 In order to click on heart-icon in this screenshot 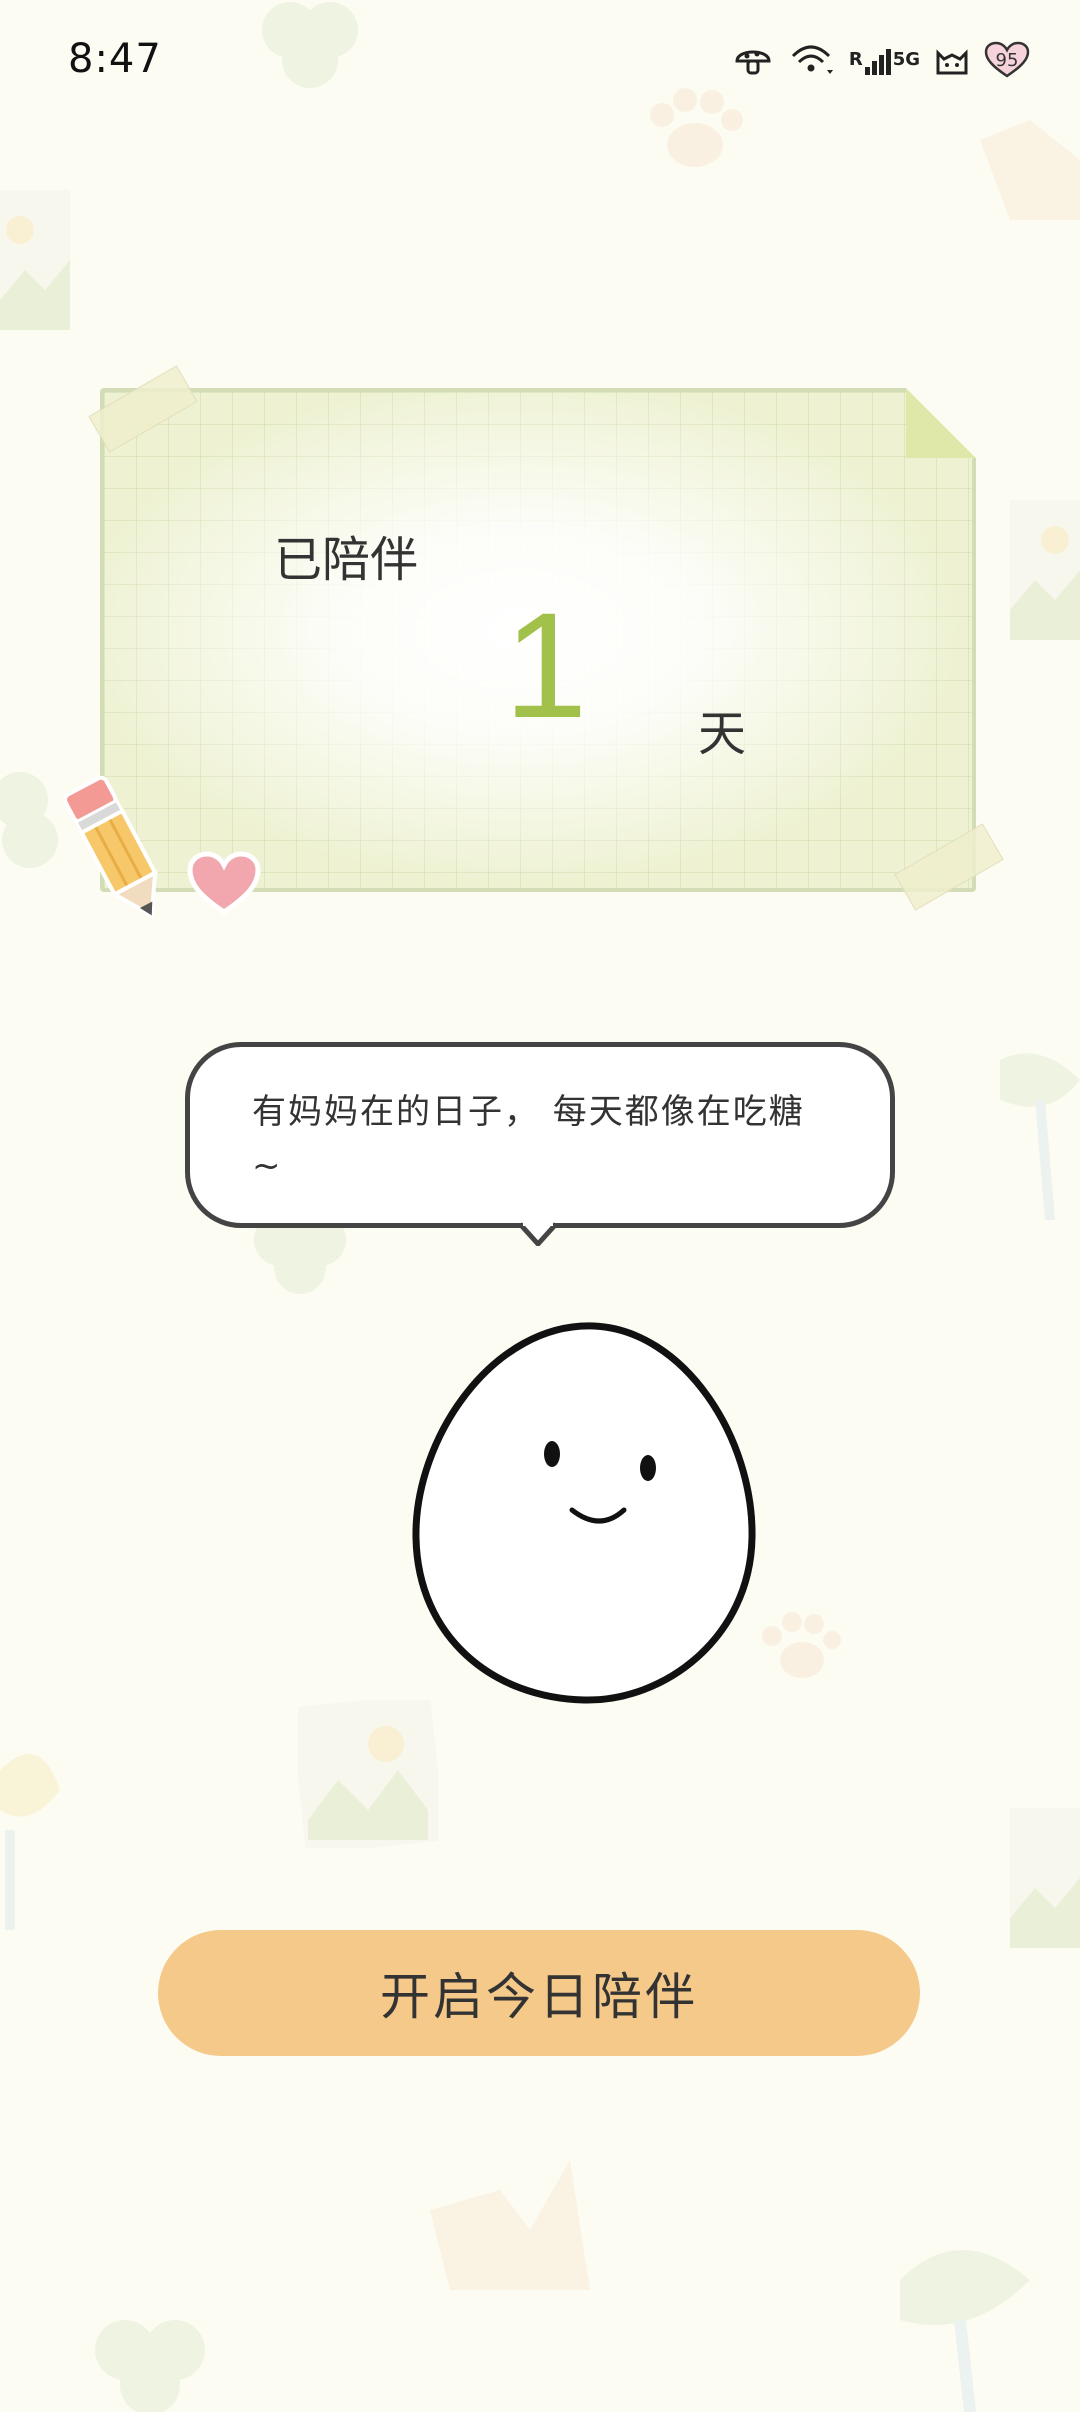, I will do `click(224, 883)`.